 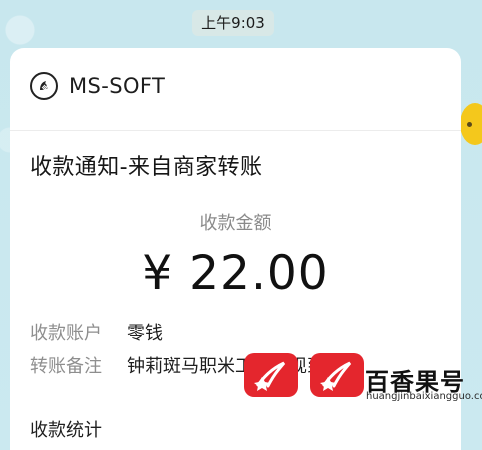 What do you see at coordinates (44, 86) in the screenshot?
I see `zebra-icon` at bounding box center [44, 86].